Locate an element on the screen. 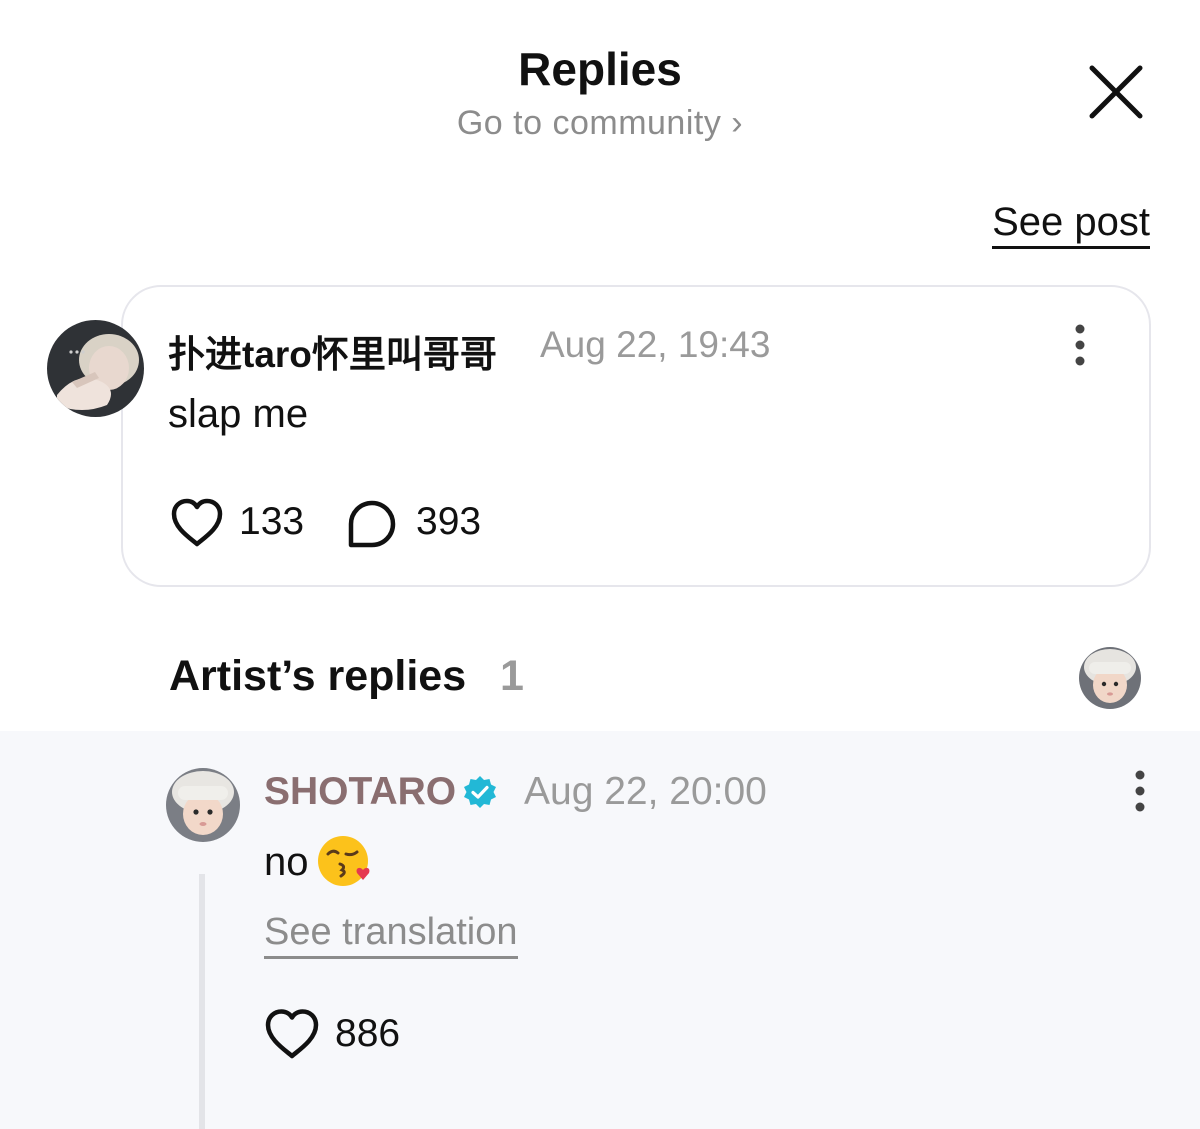  close-button is located at coordinates (1116, 92).